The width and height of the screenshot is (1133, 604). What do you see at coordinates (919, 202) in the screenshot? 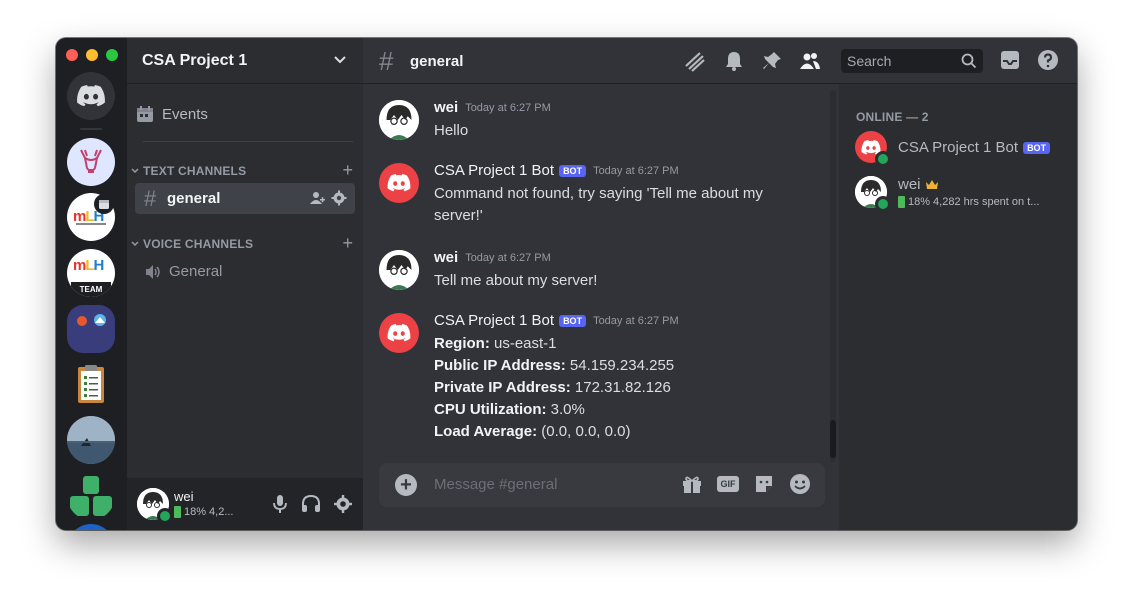
I see `member-status-percent: 18%` at bounding box center [919, 202].